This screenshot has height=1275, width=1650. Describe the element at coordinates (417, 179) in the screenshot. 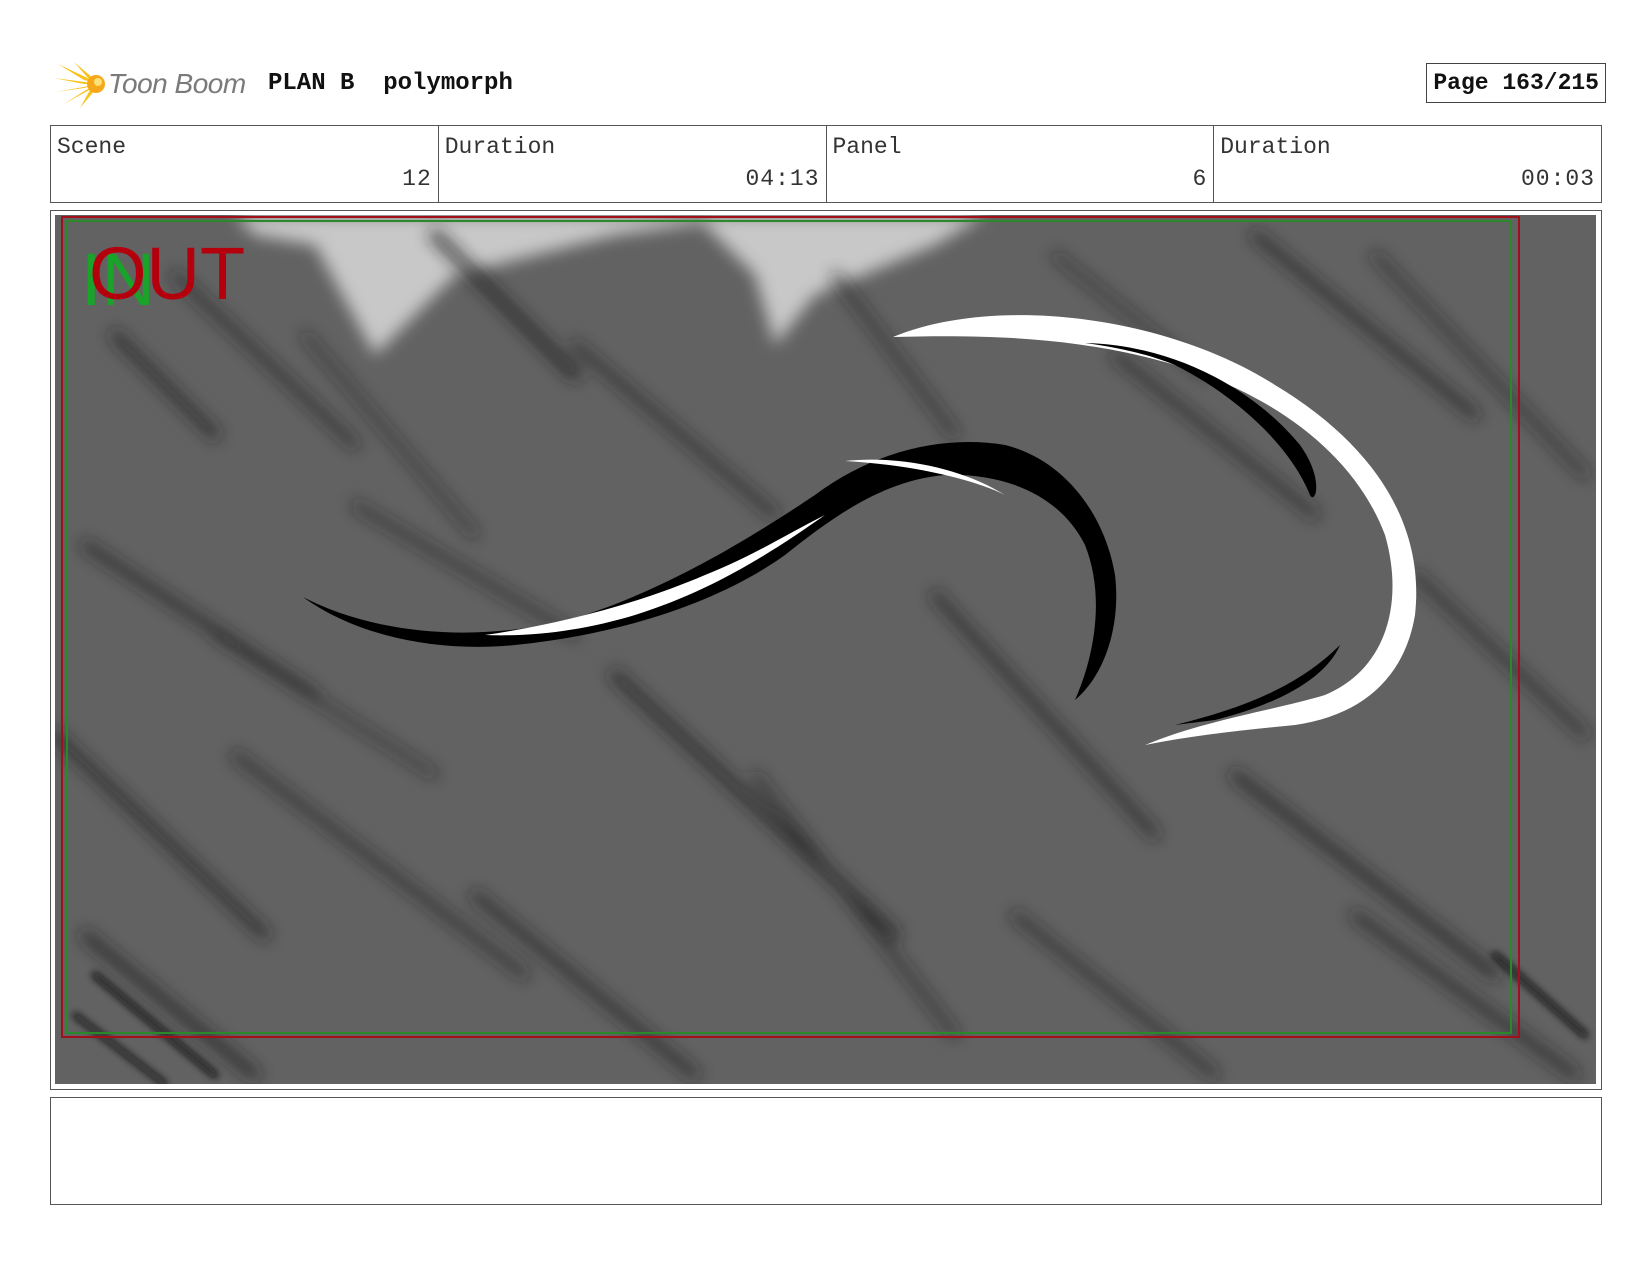

I see `scene-value: 12` at that location.